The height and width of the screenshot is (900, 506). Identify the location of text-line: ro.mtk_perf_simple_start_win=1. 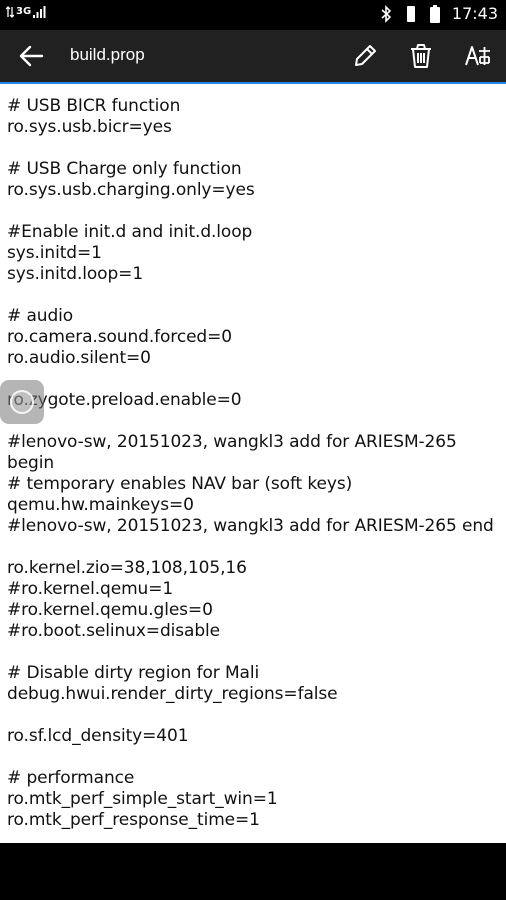
(142, 799).